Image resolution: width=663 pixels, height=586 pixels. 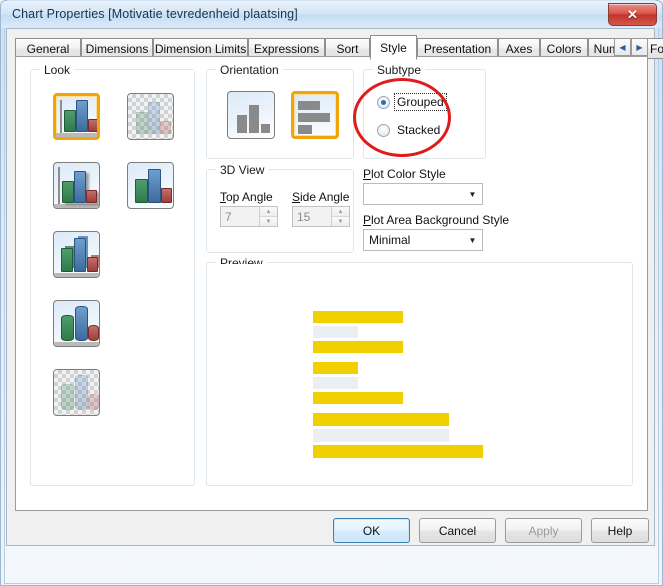 I want to click on cancel-button-label: Cancel, so click(x=457, y=530).